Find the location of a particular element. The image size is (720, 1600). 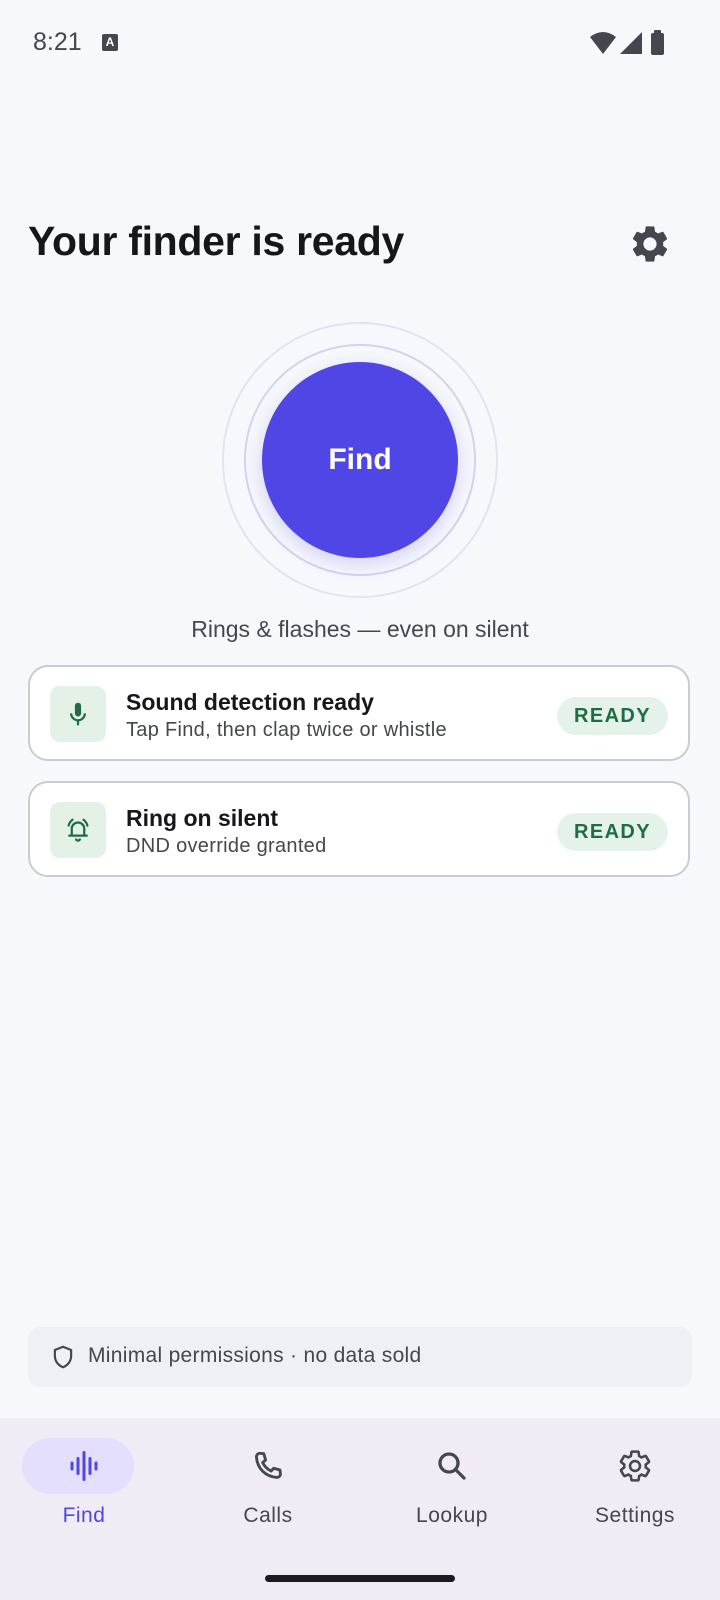

find-button: Find is located at coordinates (360, 460).